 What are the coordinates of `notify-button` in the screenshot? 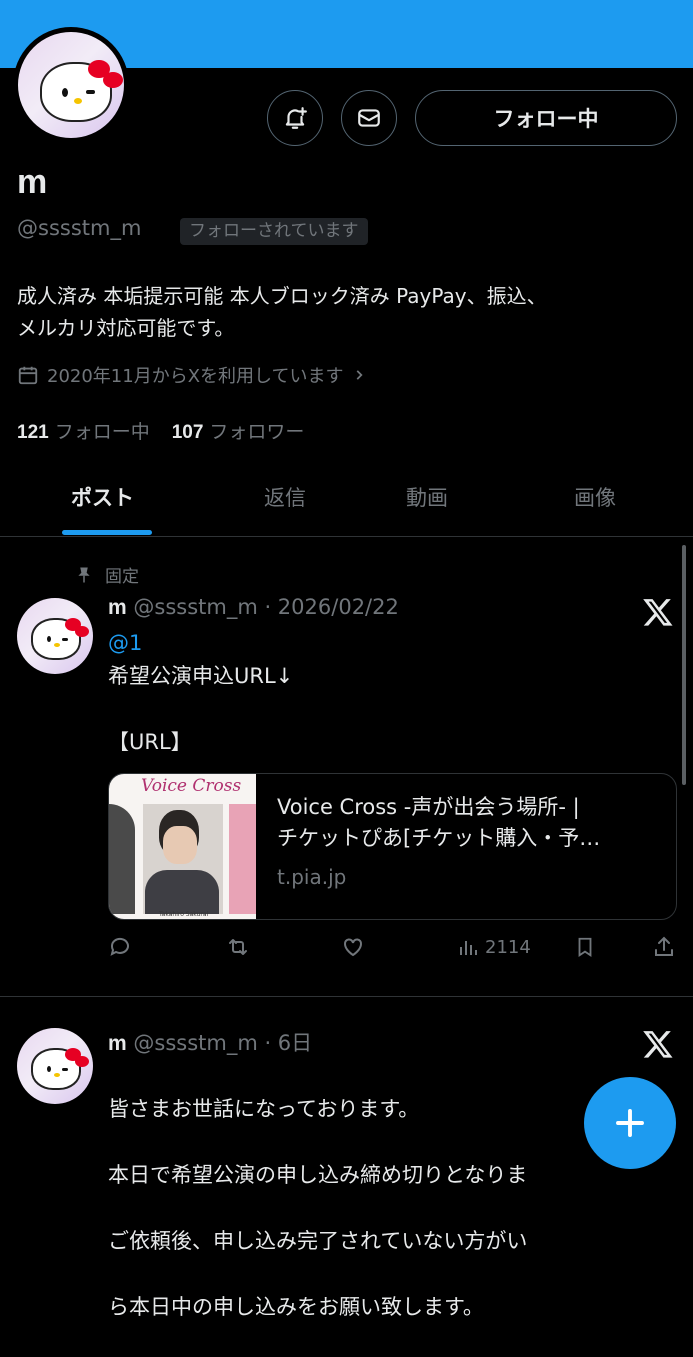 It's located at (295, 118).